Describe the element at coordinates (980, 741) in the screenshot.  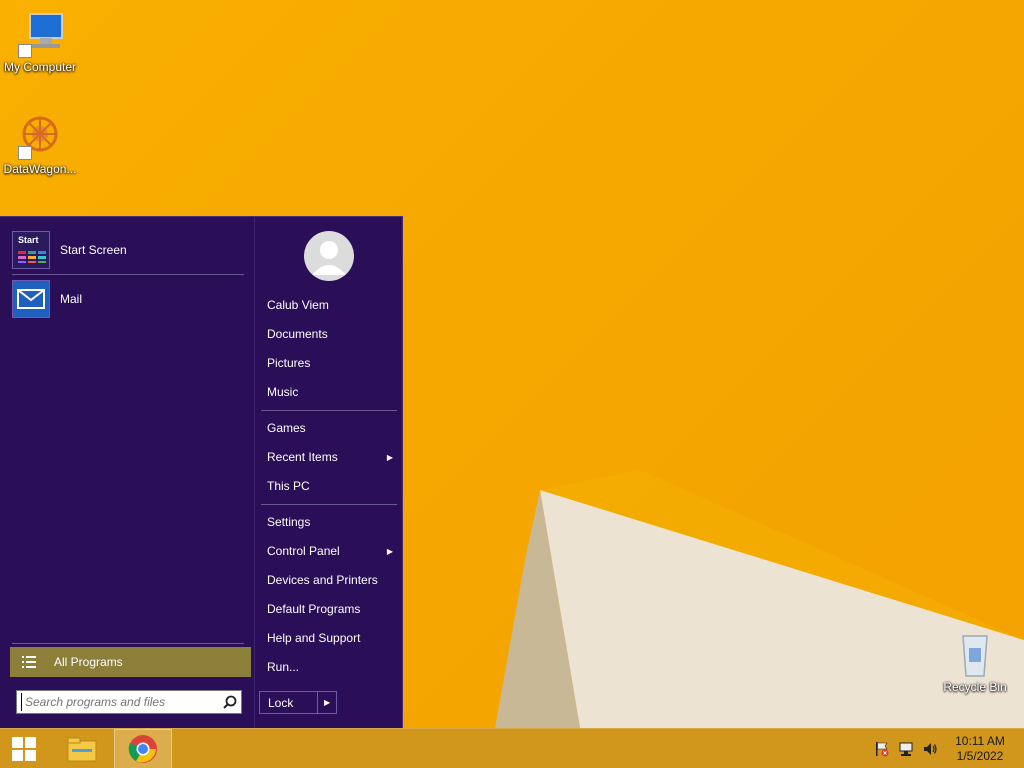
I see `clock-time: 10:11 AM` at that location.